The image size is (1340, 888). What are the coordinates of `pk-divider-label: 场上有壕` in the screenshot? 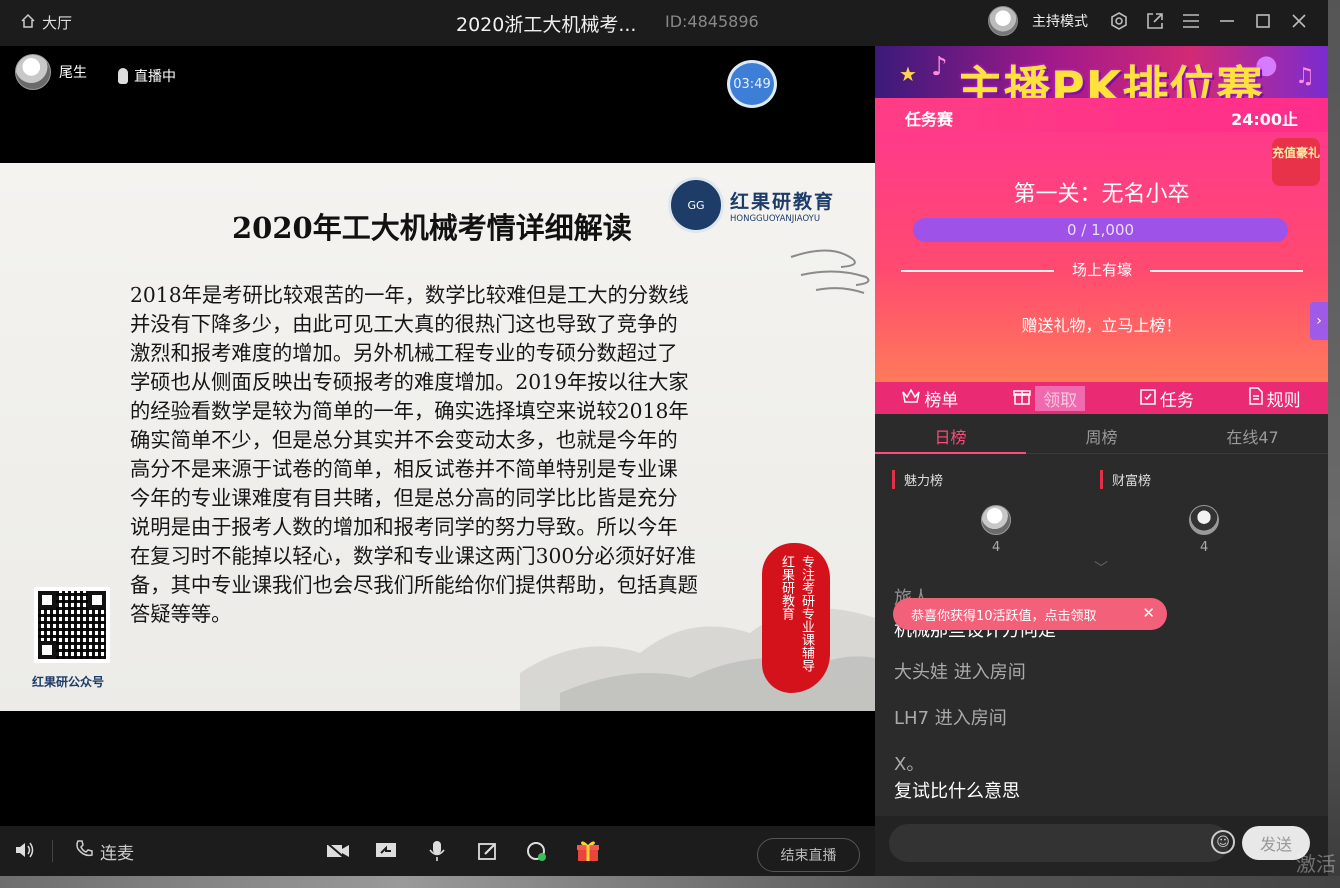 It's located at (1102, 270).